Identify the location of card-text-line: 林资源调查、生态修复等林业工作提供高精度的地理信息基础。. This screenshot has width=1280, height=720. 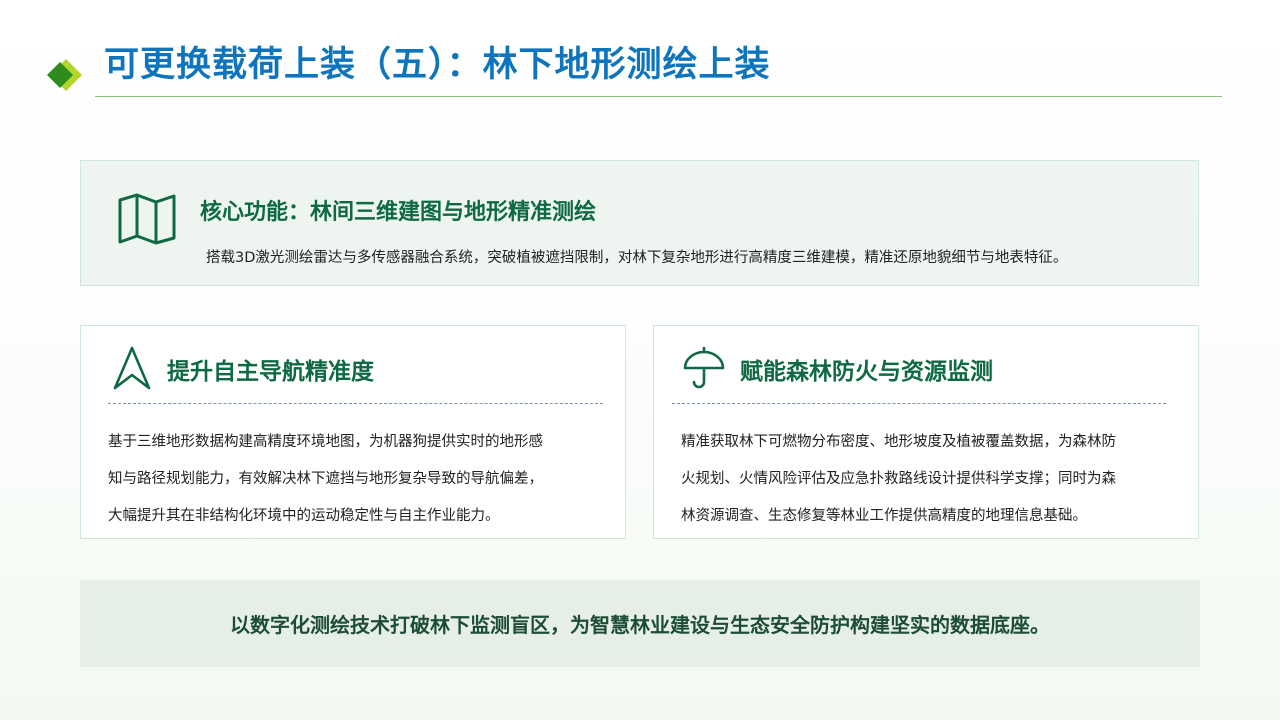
(884, 516).